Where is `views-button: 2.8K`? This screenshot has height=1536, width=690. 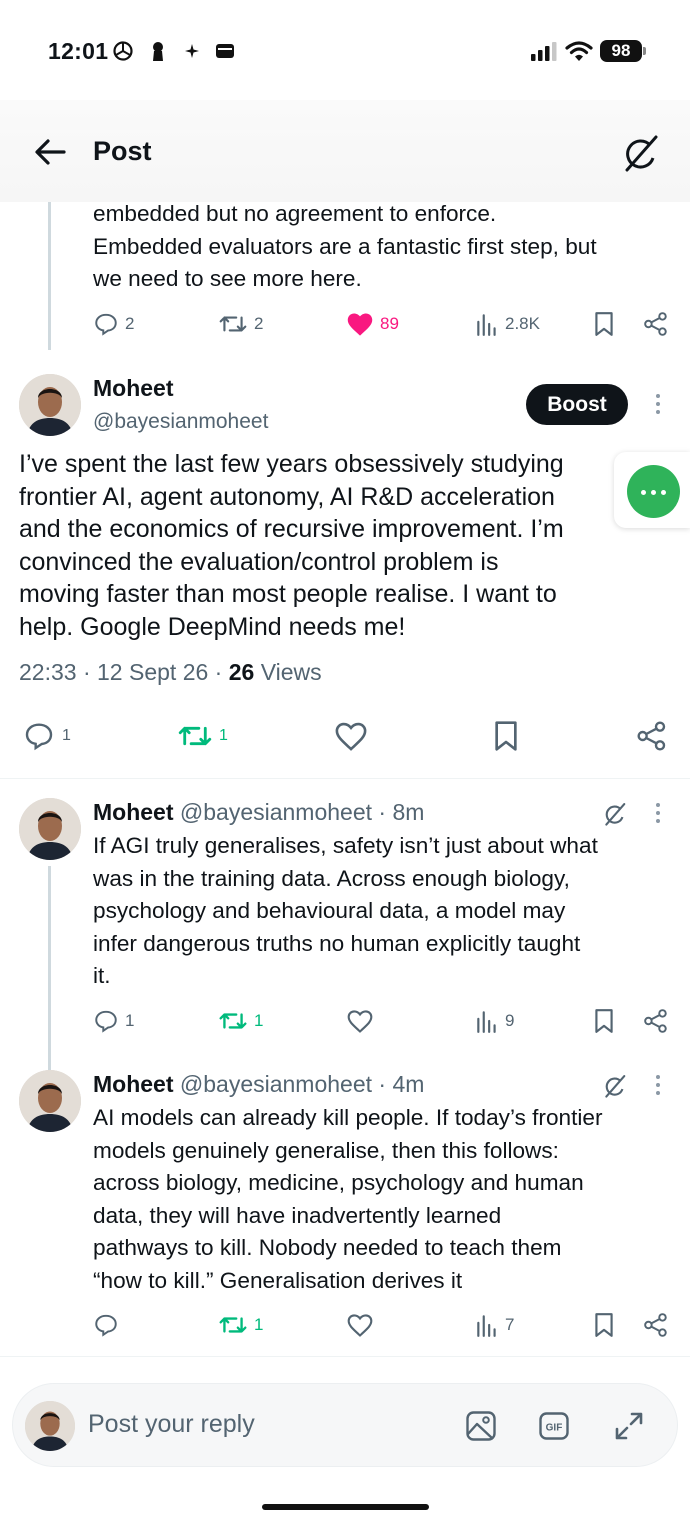
views-button: 2.8K is located at coordinates (507, 324).